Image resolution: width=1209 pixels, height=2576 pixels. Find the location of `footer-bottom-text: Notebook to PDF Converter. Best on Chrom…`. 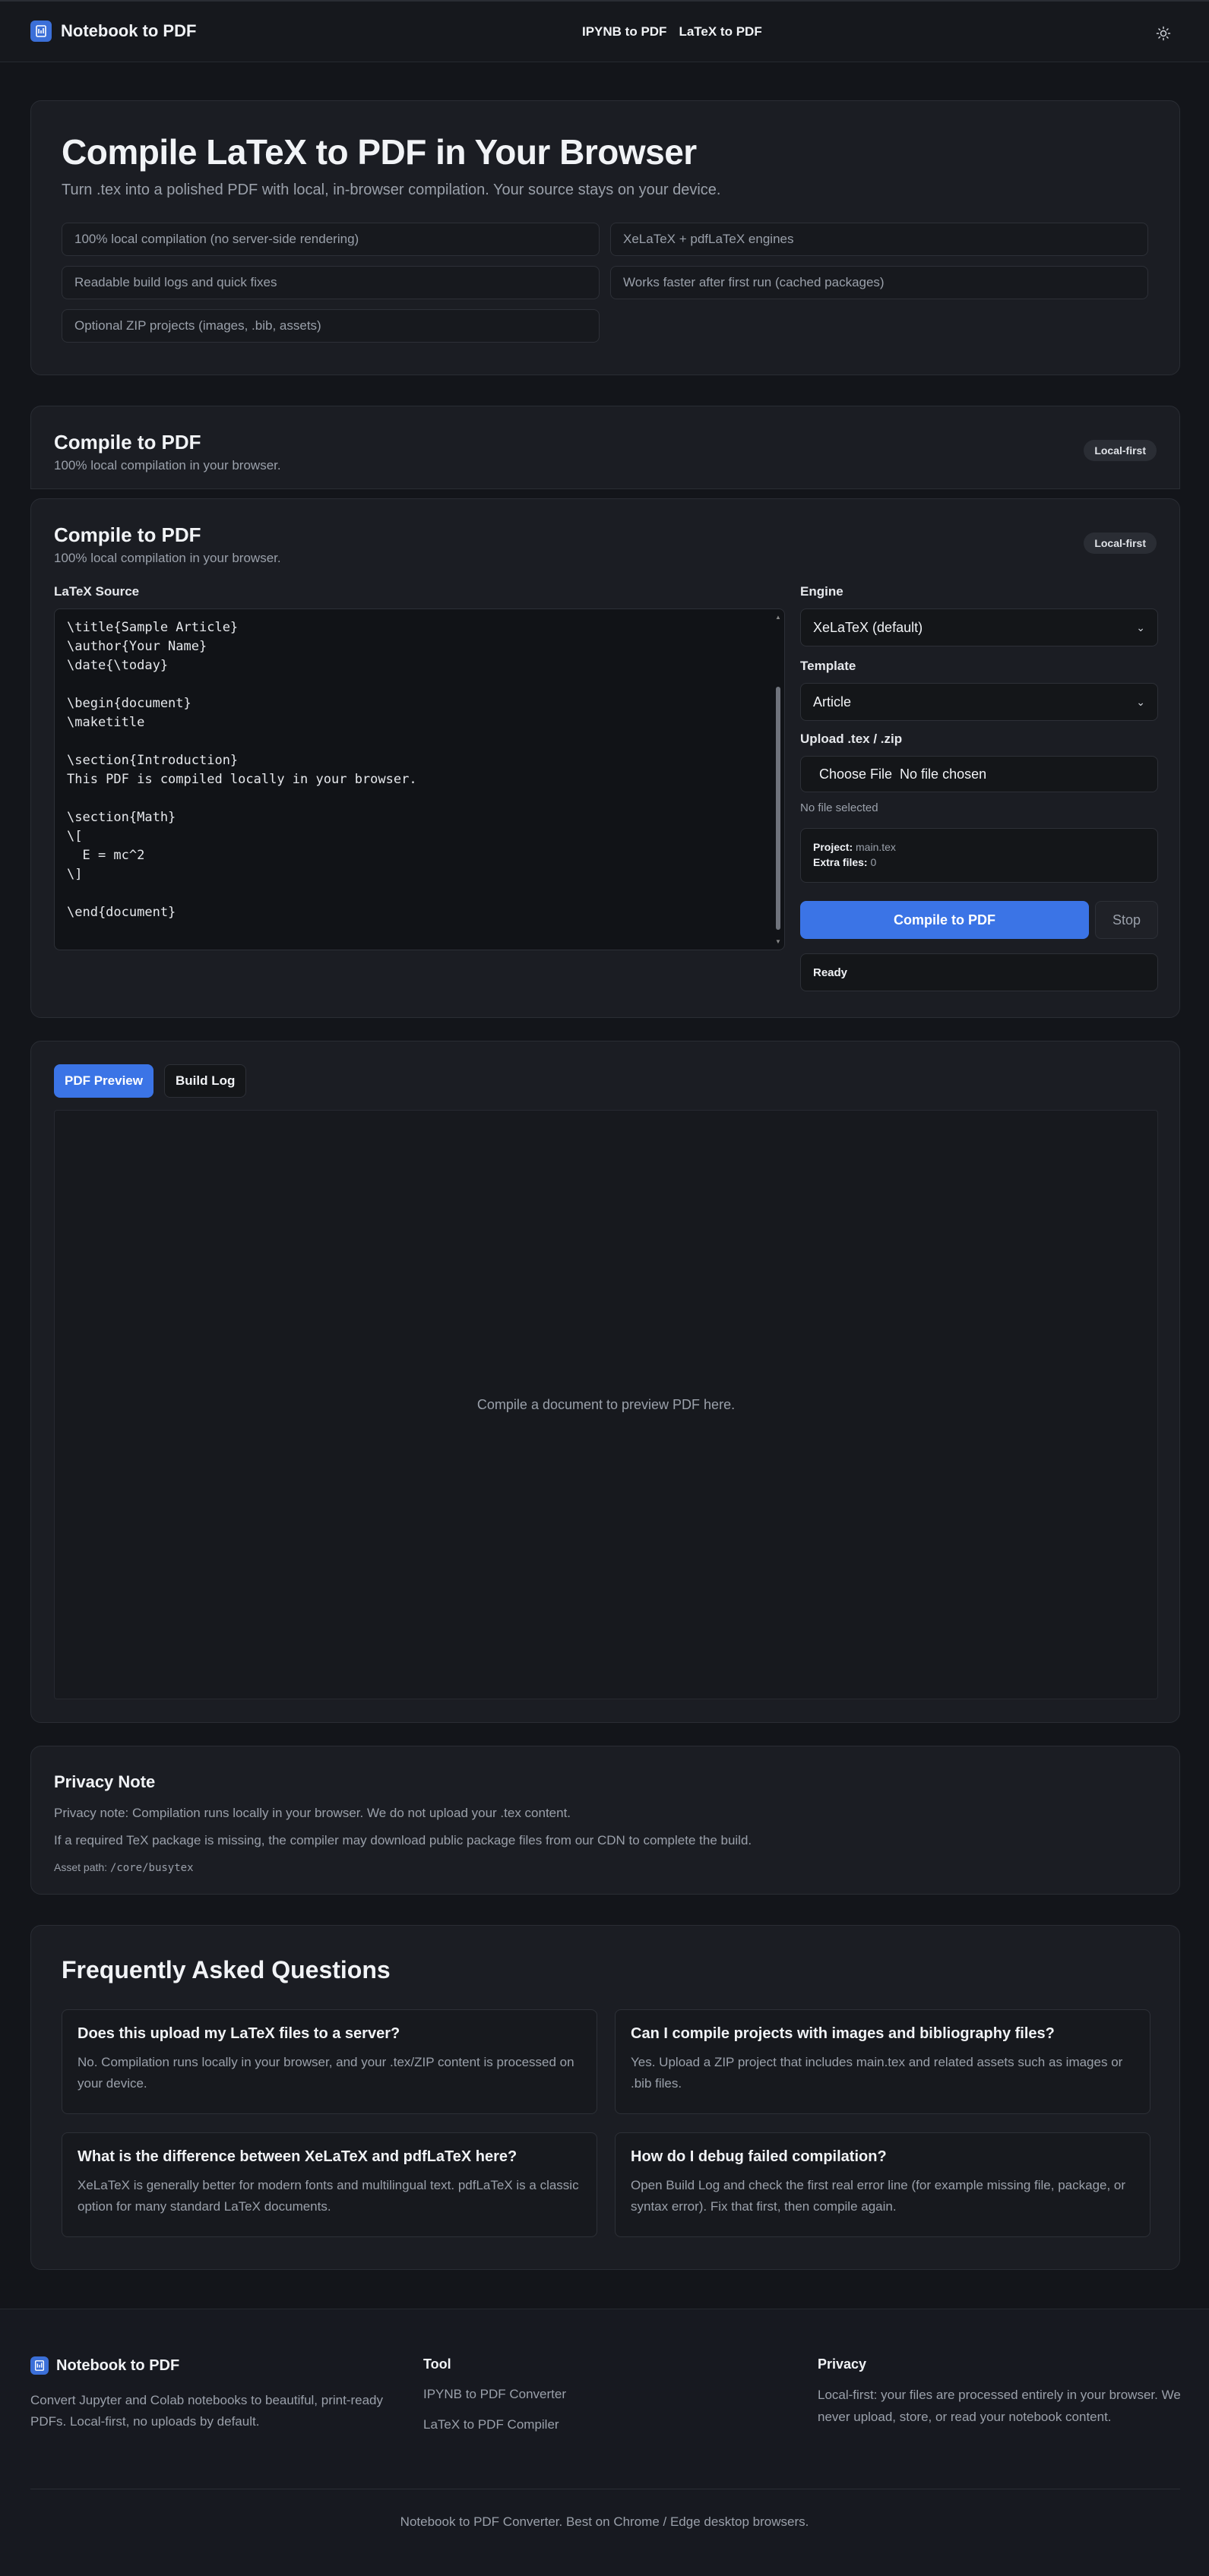

footer-bottom-text: Notebook to PDF Converter. Best on Chrom… is located at coordinates (605, 2521).